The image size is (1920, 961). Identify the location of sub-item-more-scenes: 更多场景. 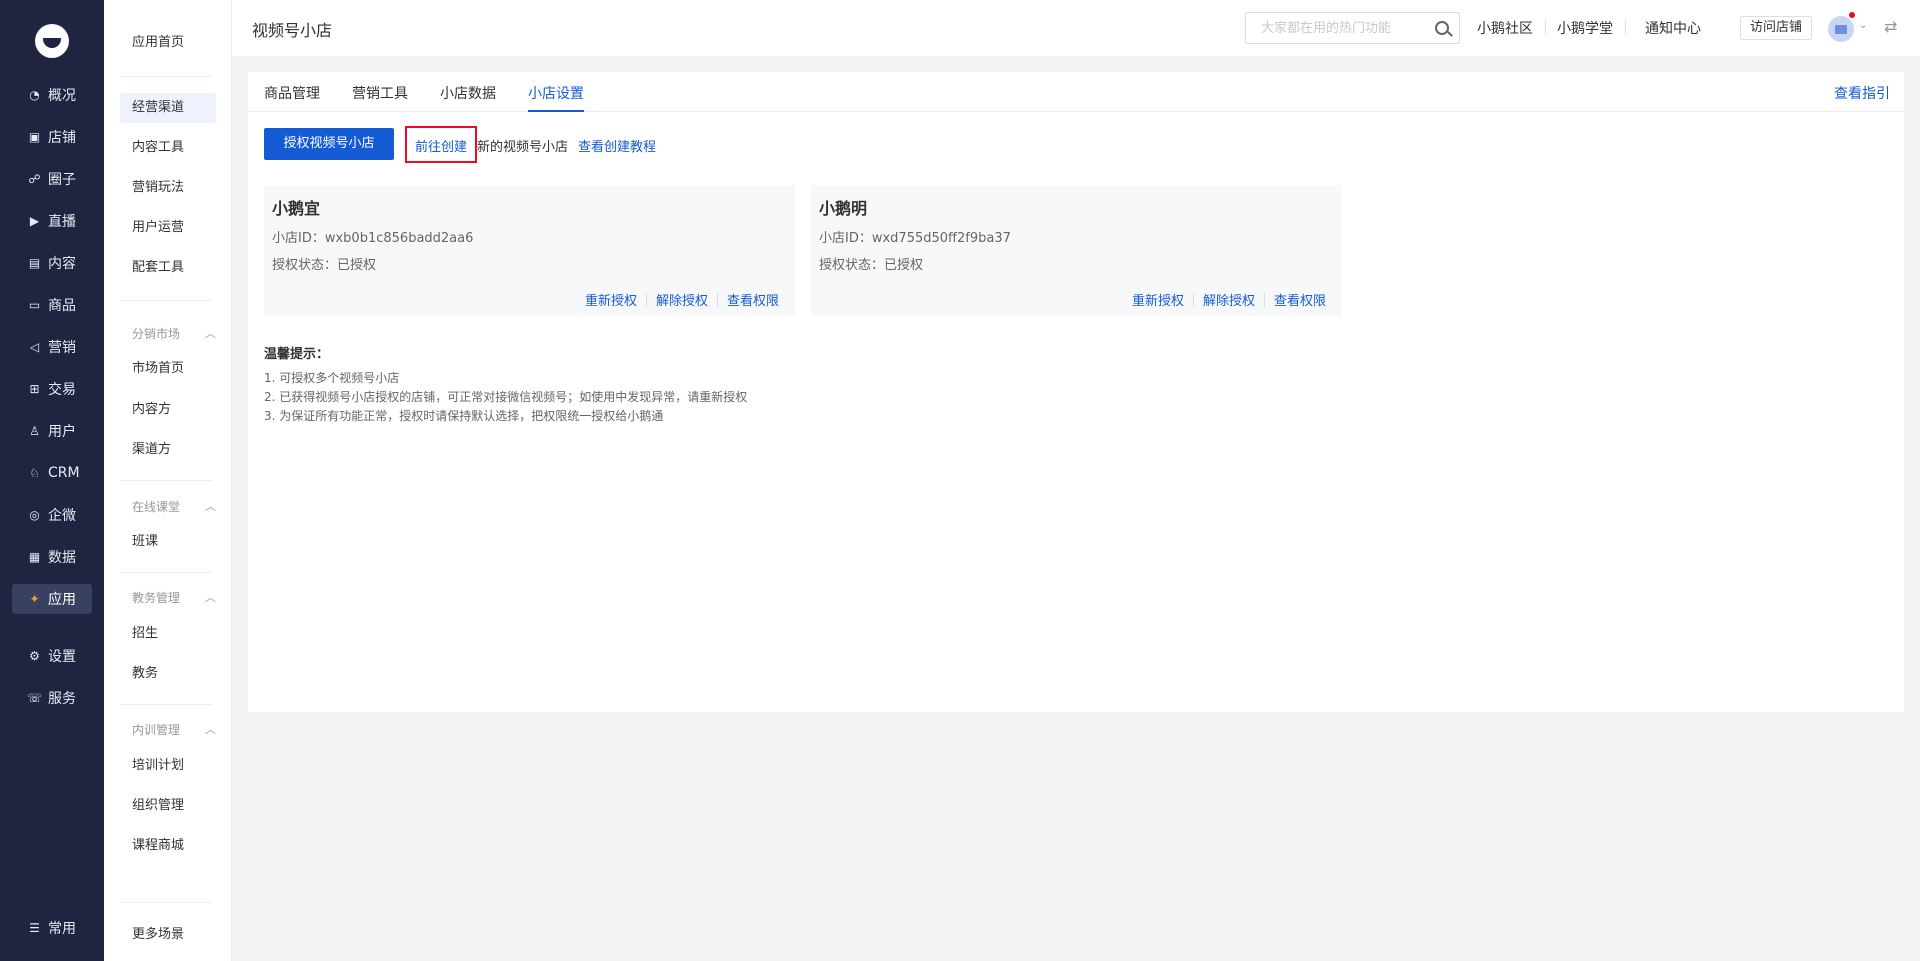
(168, 935).